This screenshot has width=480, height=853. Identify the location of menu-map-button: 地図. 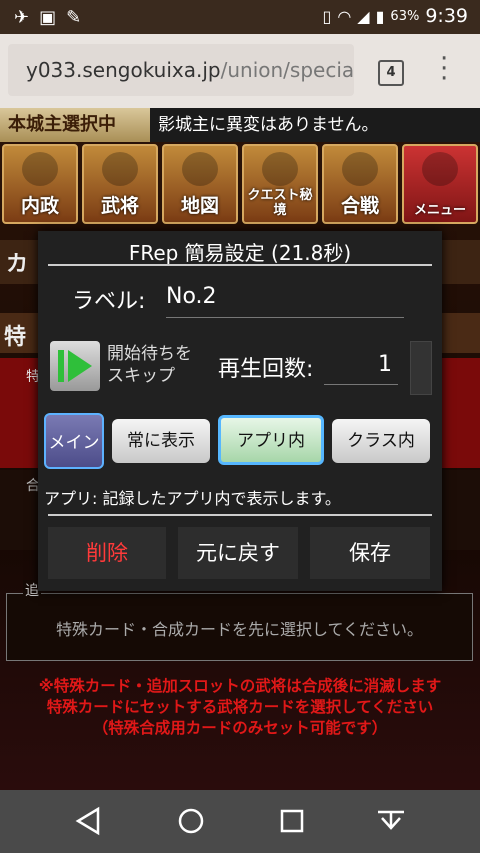
(200, 184).